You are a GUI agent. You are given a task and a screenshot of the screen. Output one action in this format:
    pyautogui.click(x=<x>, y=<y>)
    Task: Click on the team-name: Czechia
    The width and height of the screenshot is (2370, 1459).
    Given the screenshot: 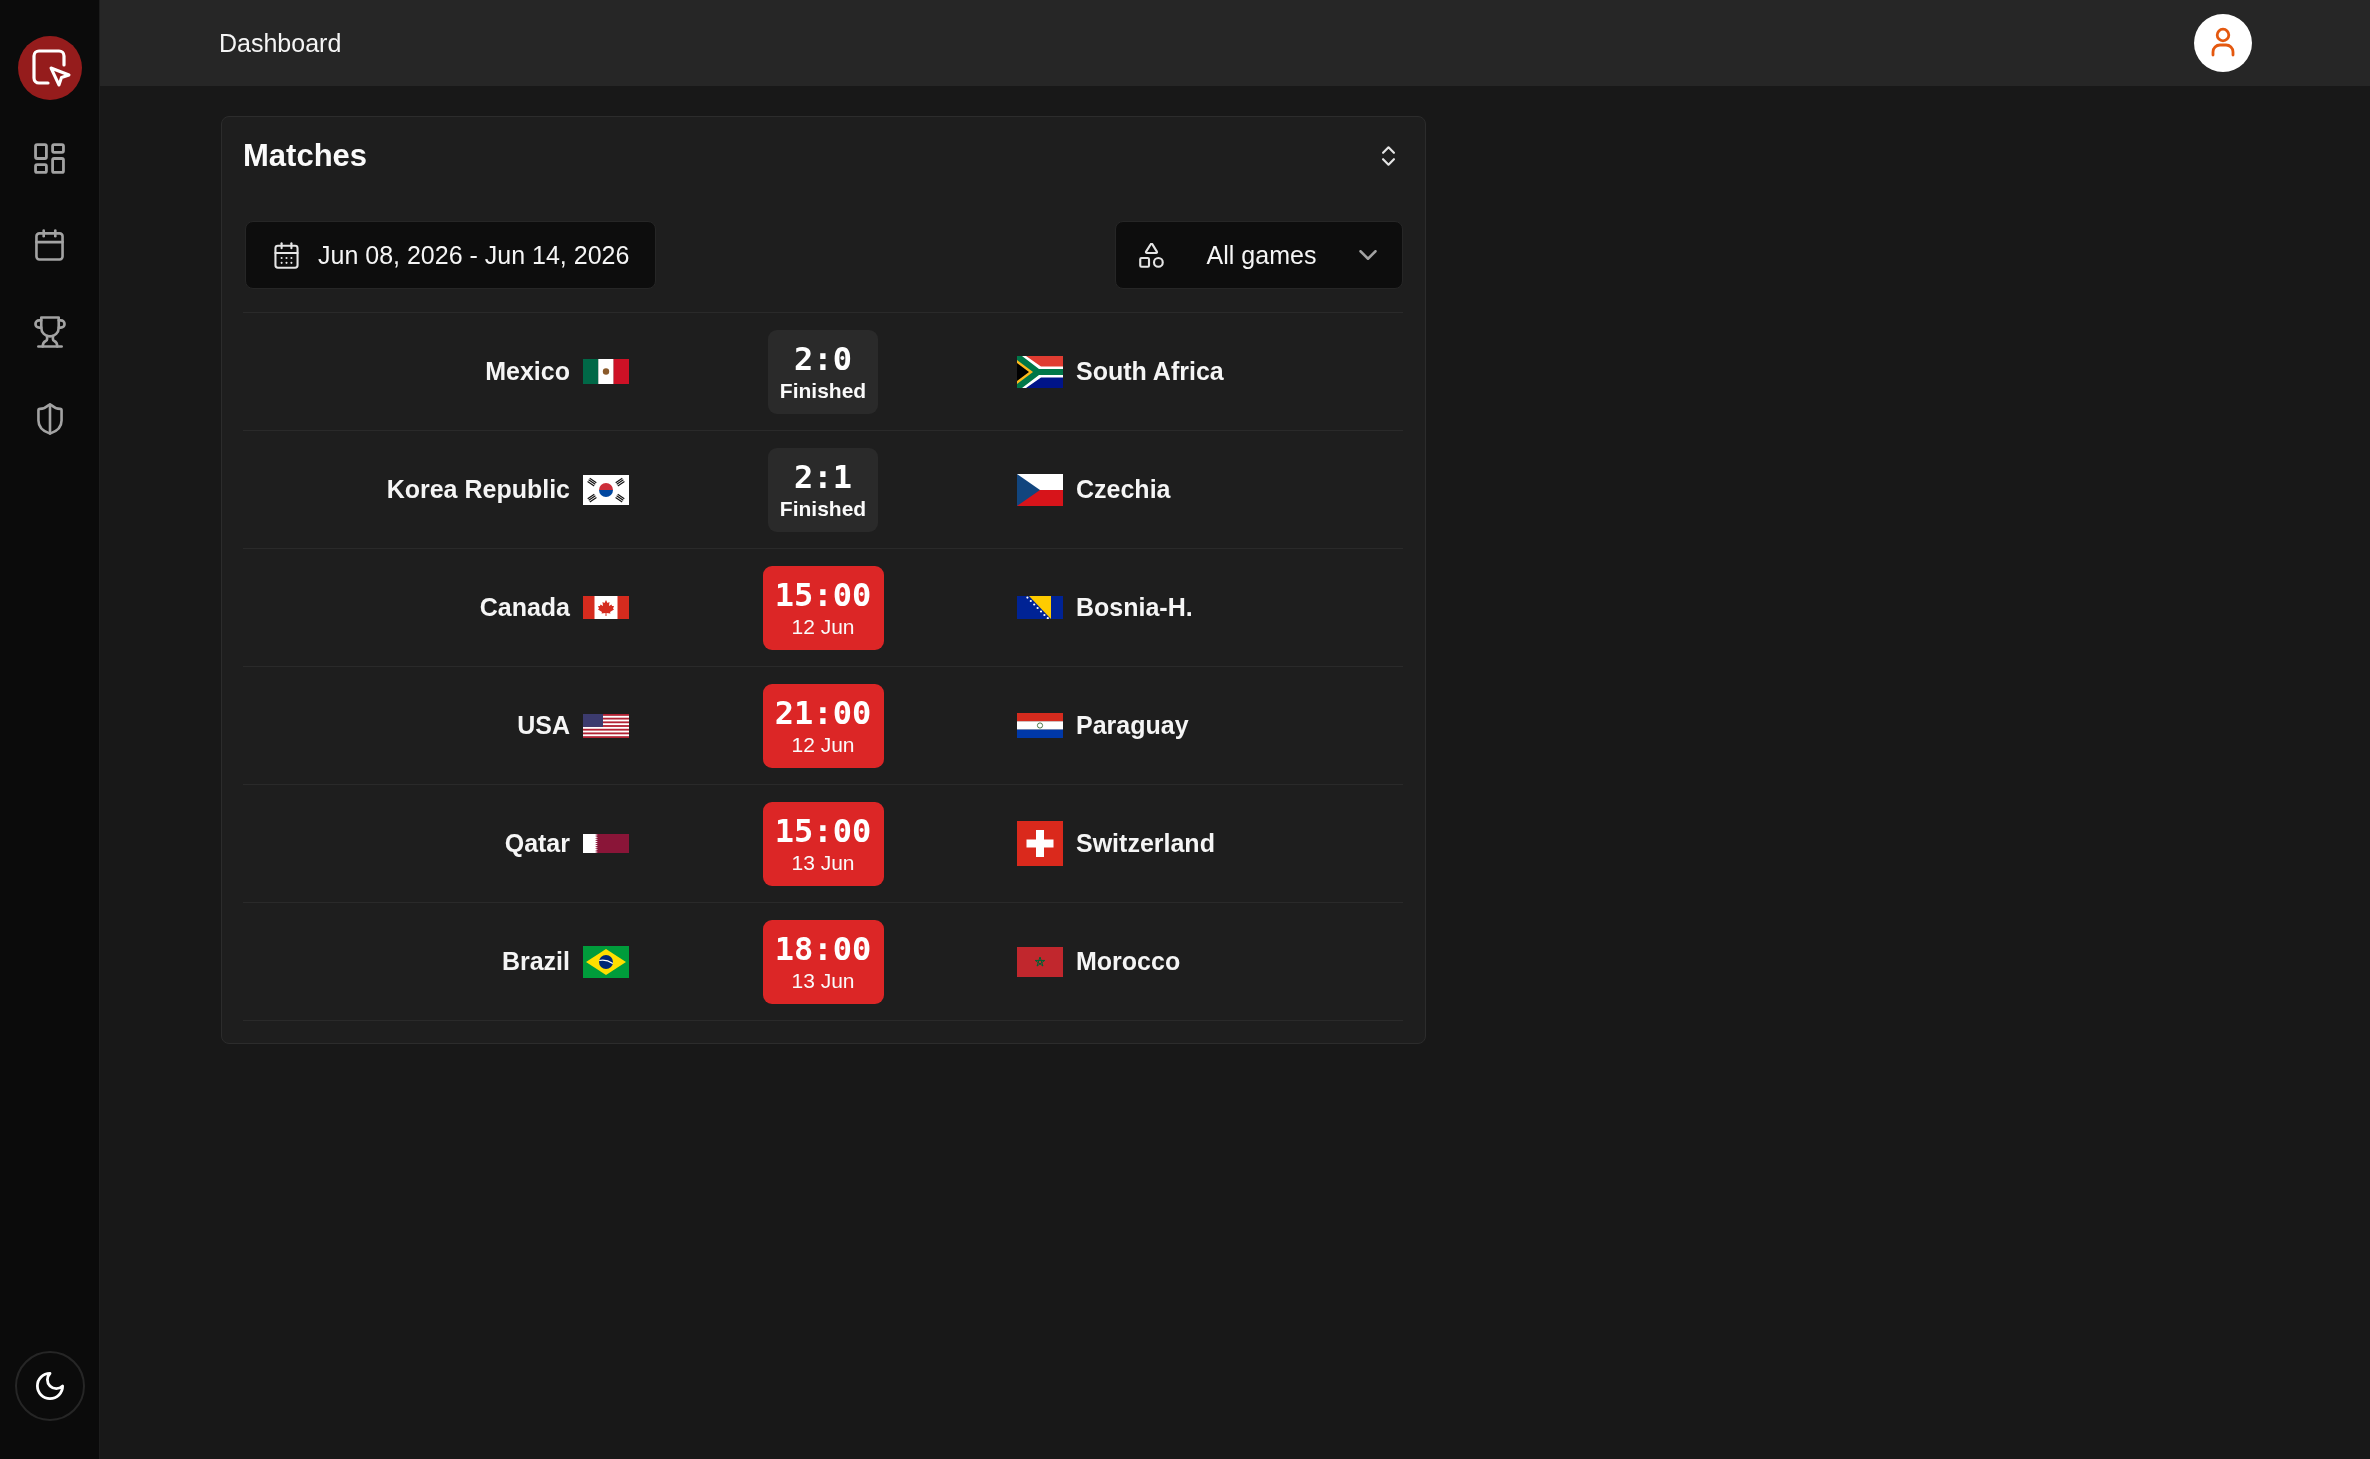 What is the action you would take?
    pyautogui.click(x=1123, y=489)
    